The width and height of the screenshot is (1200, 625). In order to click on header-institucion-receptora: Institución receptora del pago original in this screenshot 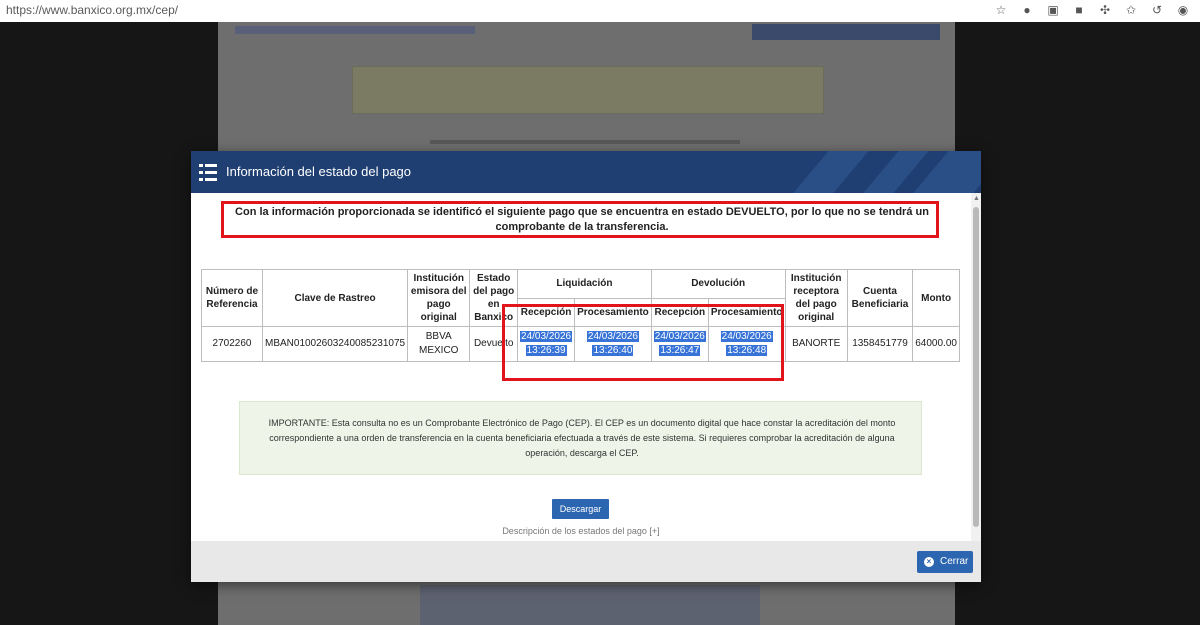, I will do `click(816, 298)`.